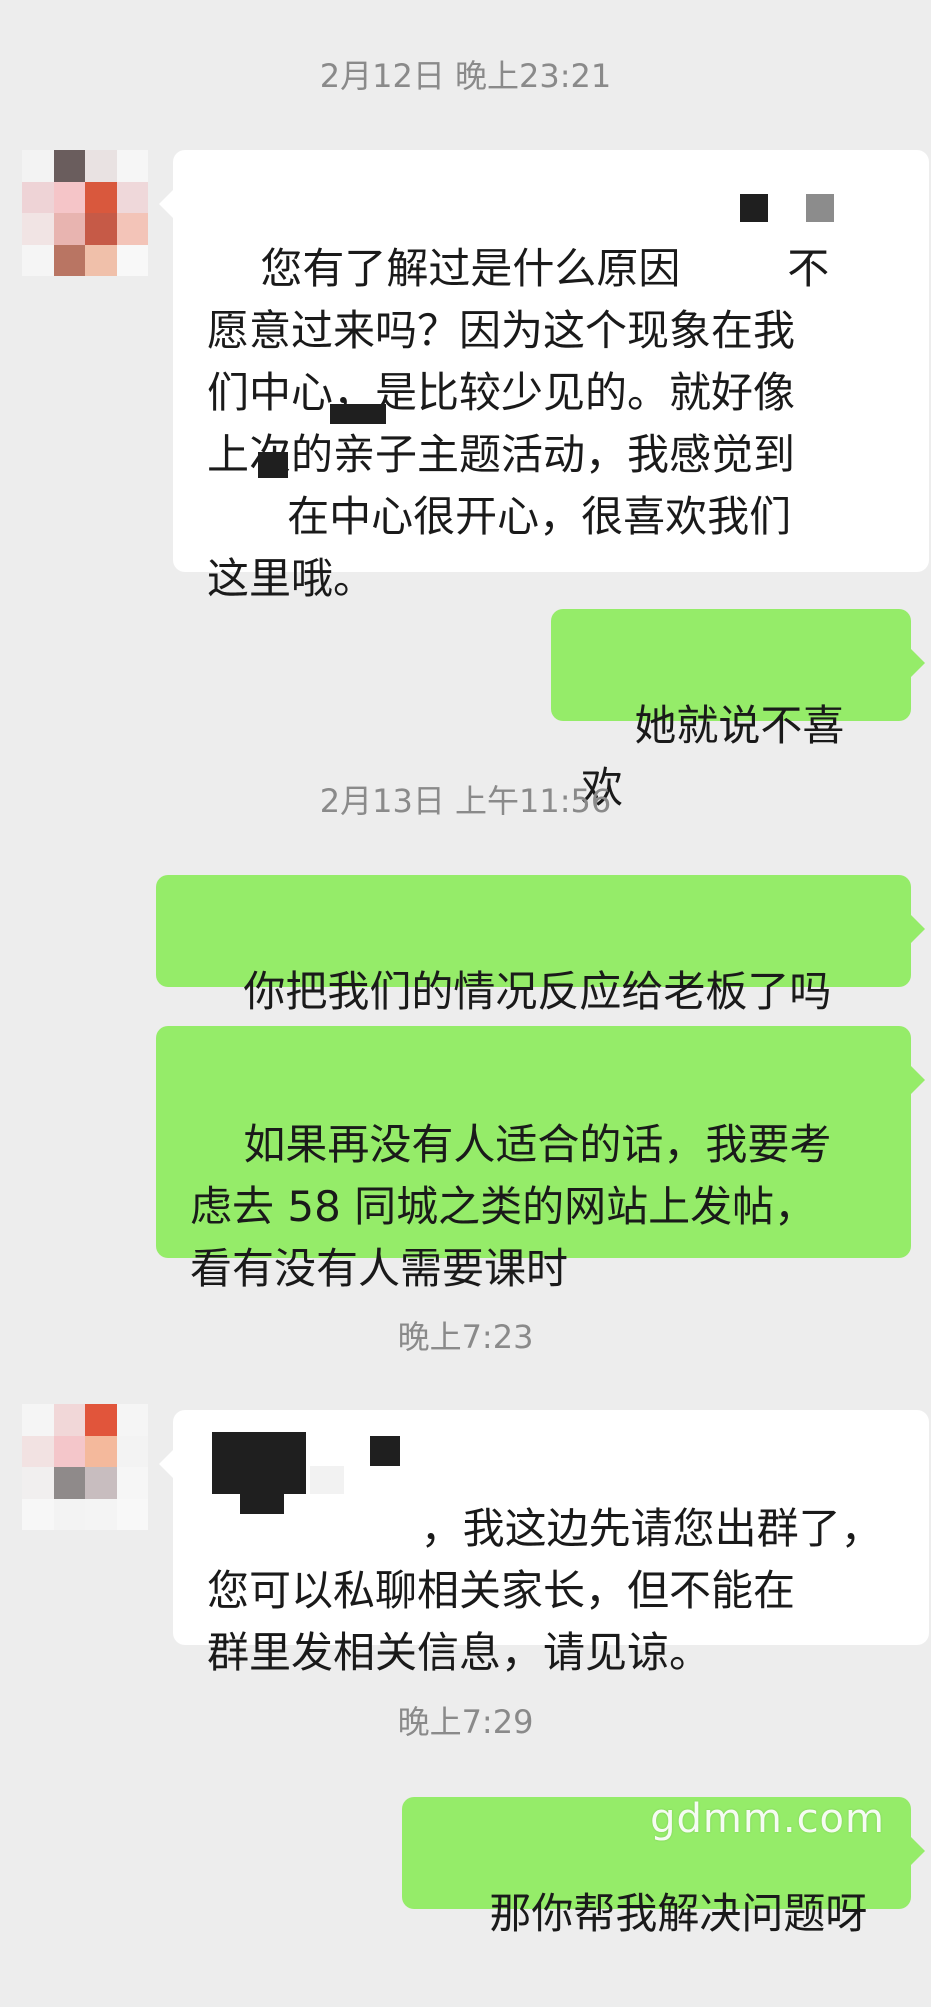  What do you see at coordinates (540, 945) in the screenshot?
I see `message-outgoing: 你把我们的情况反应给老板了吗` at bounding box center [540, 945].